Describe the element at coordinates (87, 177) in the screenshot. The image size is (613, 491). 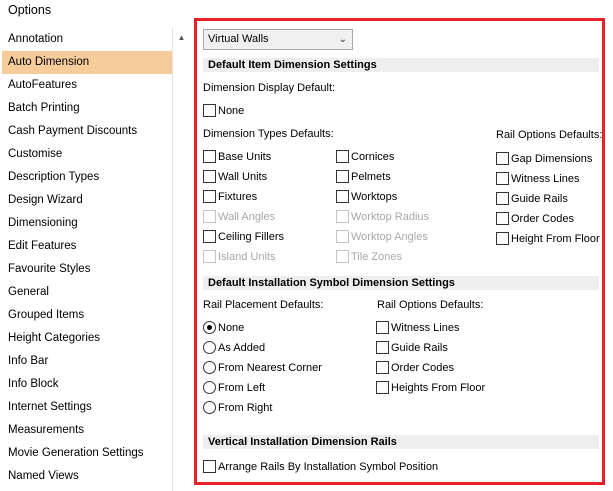
I see `sidebar-item-description-types: Description Types` at that location.